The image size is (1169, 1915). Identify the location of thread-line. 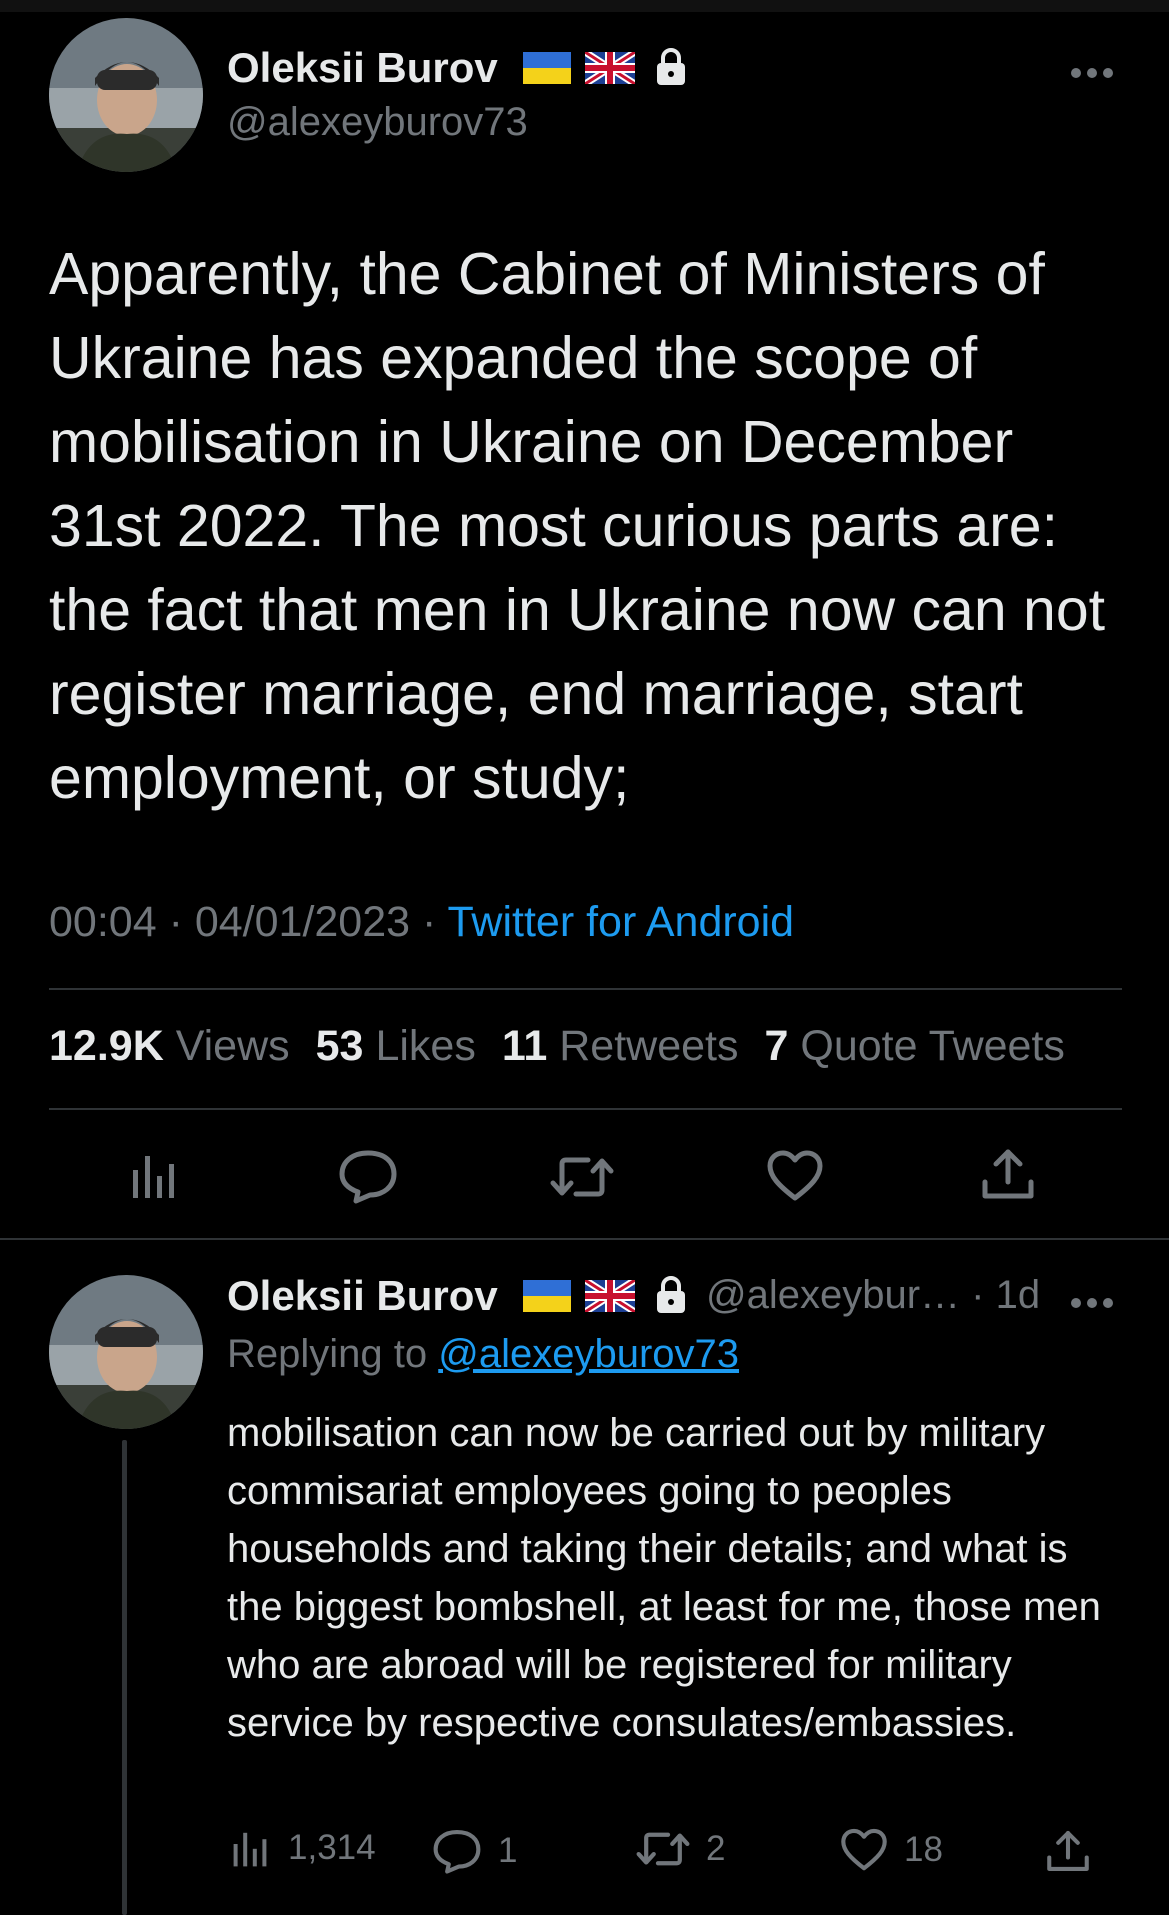
(124, 1677).